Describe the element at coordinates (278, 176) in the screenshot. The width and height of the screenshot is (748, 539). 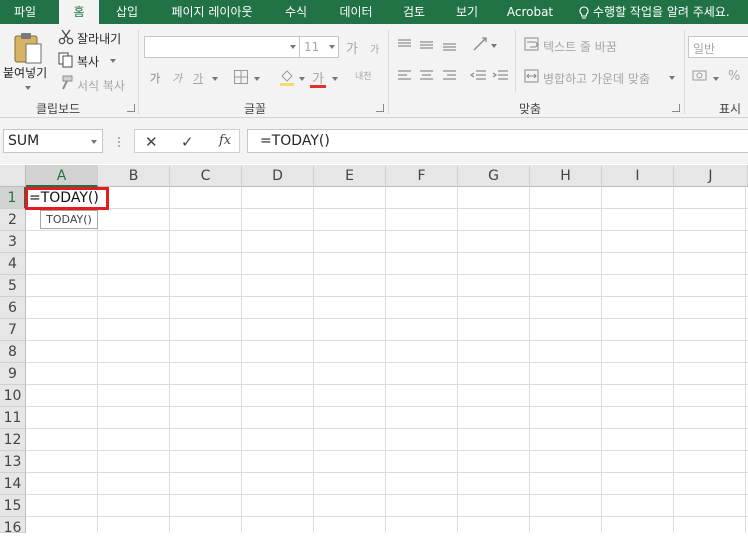
I see `column-header-d: D` at that location.